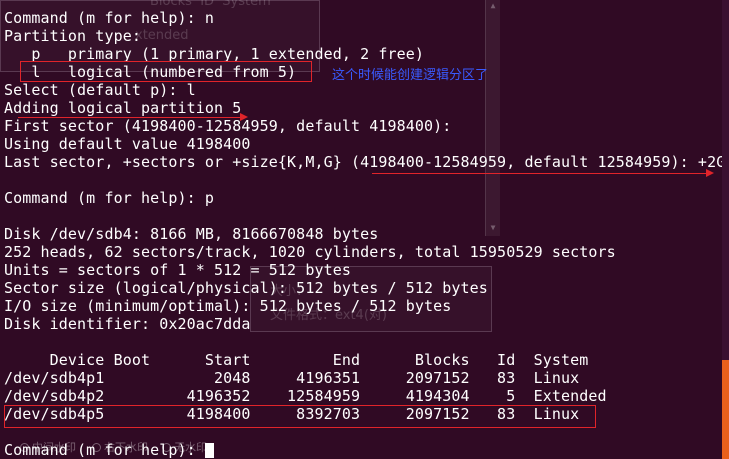  I want to click on annotation-text: 这个时候能创建逻辑分区了, so click(410, 75).